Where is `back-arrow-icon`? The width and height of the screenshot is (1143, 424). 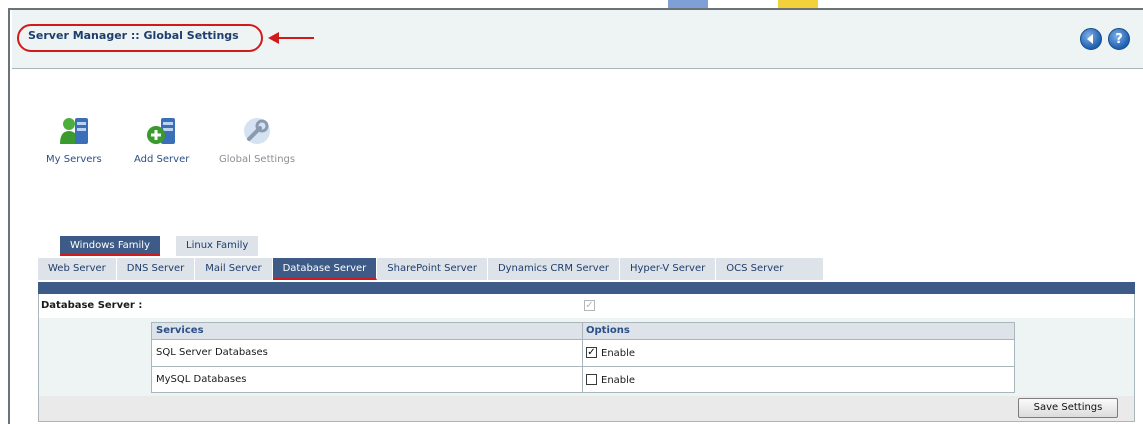 back-arrow-icon is located at coordinates (1091, 39).